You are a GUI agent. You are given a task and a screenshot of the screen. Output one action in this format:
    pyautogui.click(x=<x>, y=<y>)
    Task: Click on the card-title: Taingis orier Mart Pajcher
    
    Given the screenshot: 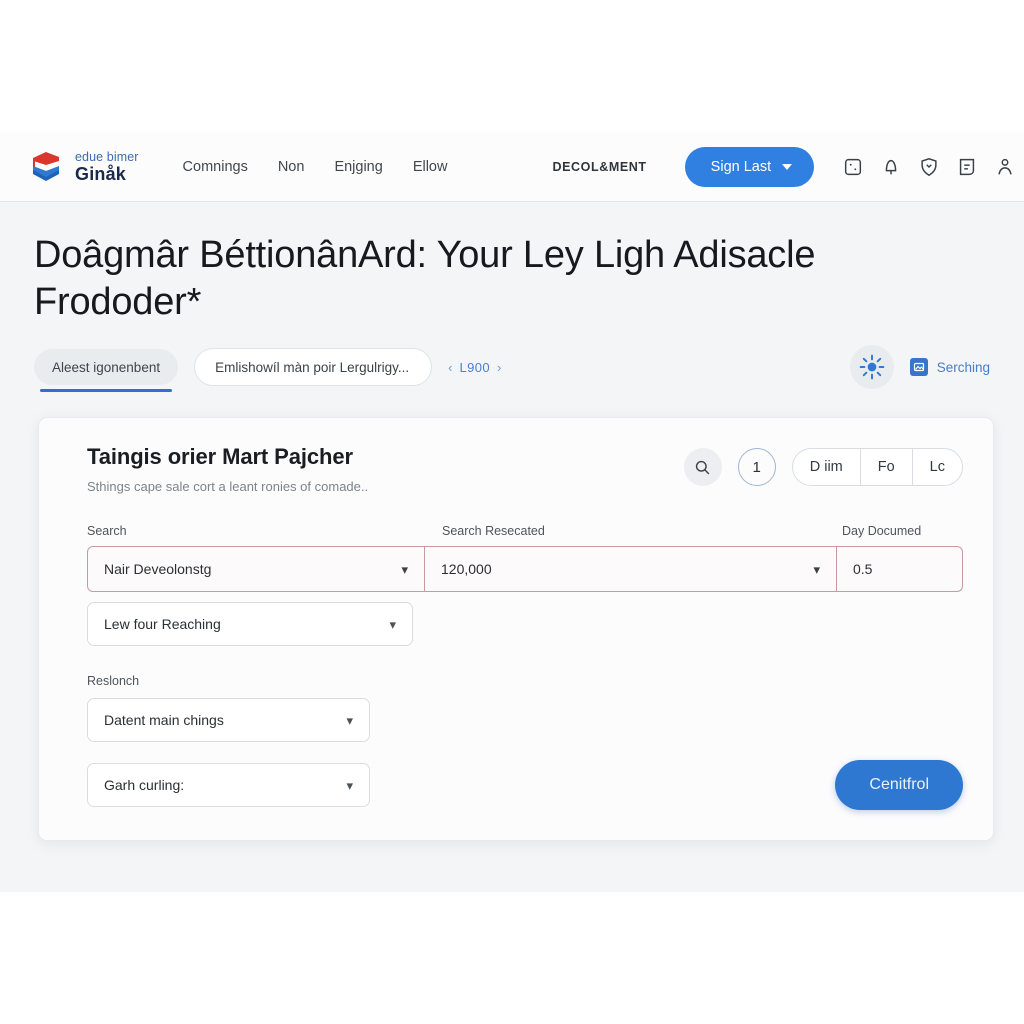 What is the action you would take?
    pyautogui.click(x=220, y=457)
    